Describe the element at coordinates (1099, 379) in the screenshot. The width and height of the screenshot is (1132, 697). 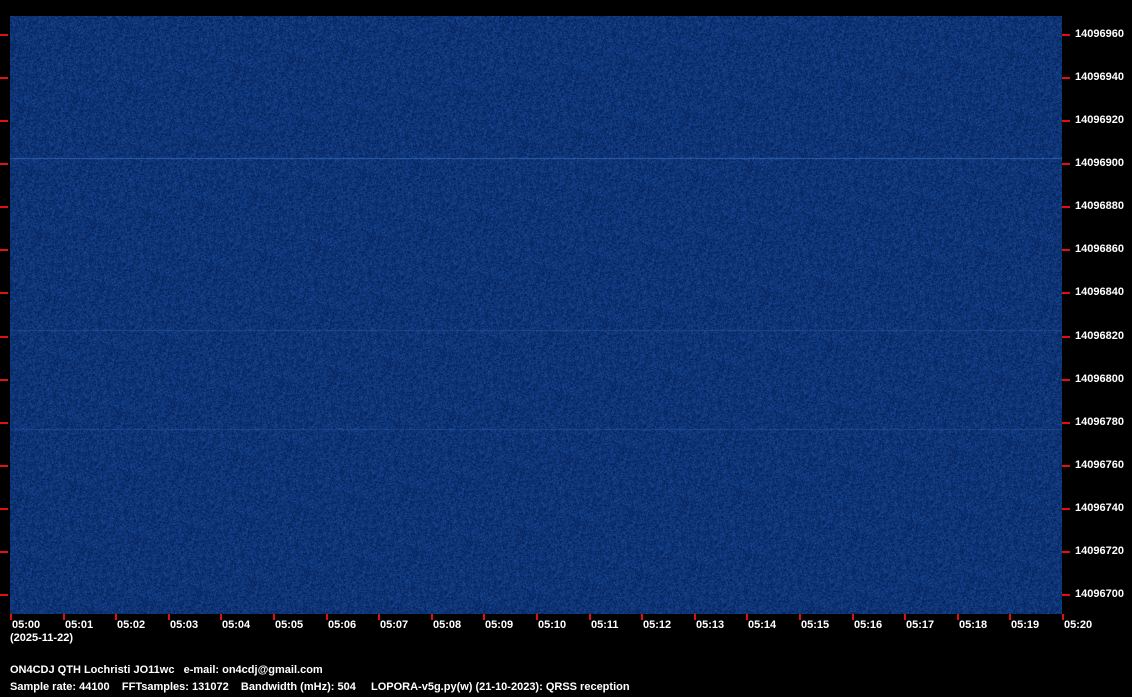
I see `frequency-tick-label: 14096800` at that location.